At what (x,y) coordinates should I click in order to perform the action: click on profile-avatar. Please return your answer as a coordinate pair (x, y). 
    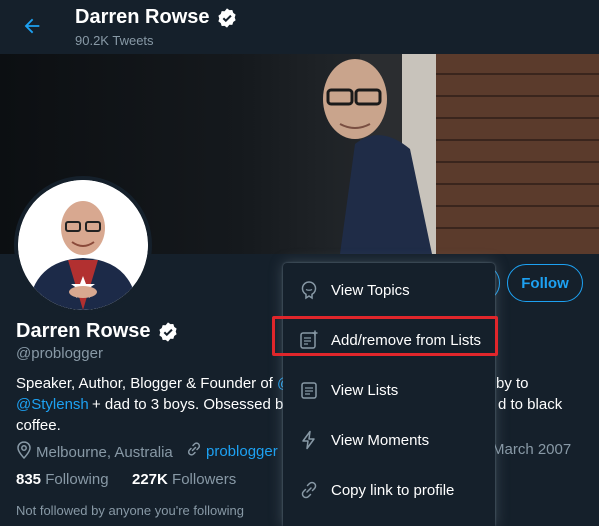
    Looking at the image, I should click on (83, 245).